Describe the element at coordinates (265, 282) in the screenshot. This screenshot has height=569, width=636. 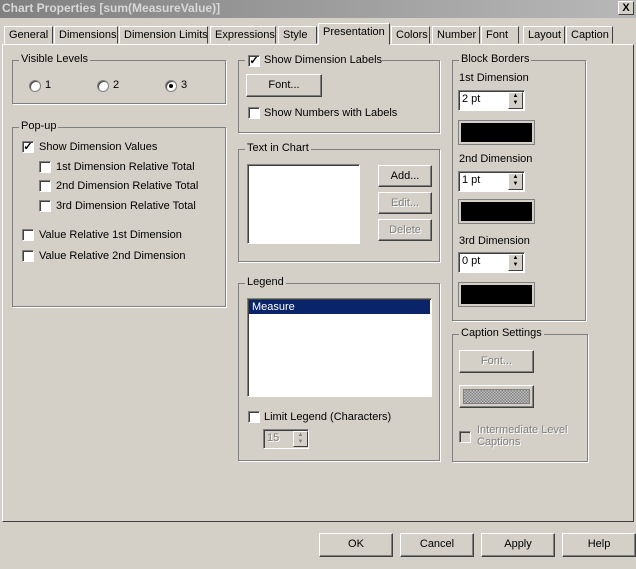
I see `legend-label: Legend` at that location.